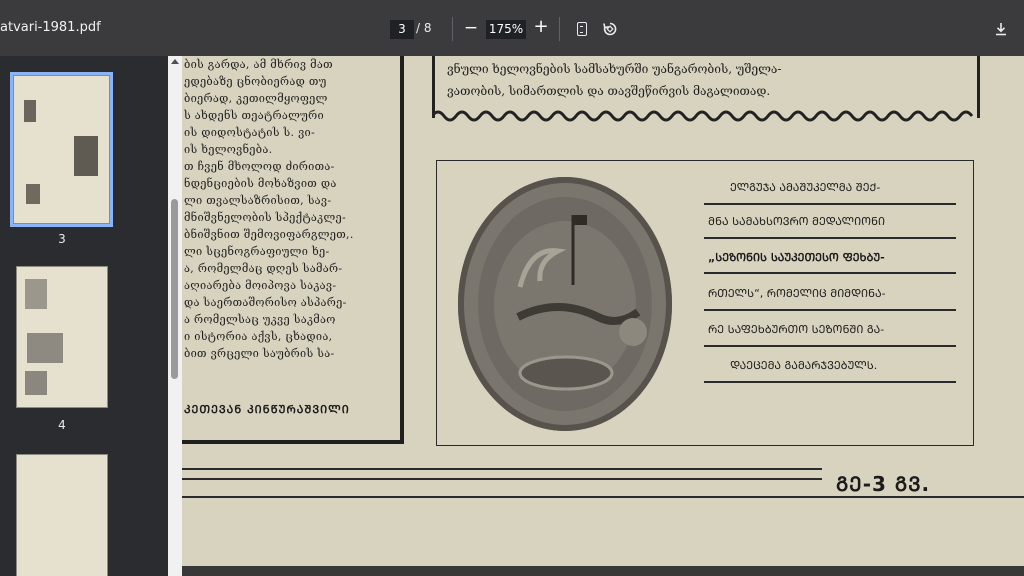 The height and width of the screenshot is (576, 1024). Describe the element at coordinates (796, 221) in the screenshot. I see `caption-line: ᲛᲜᲐ ᲡᲐᲛᲐᲮᲡᲝᲕᲠᲝ ᲛᲔᲓᲐᲚᲘᲝᲜᲘ` at that location.